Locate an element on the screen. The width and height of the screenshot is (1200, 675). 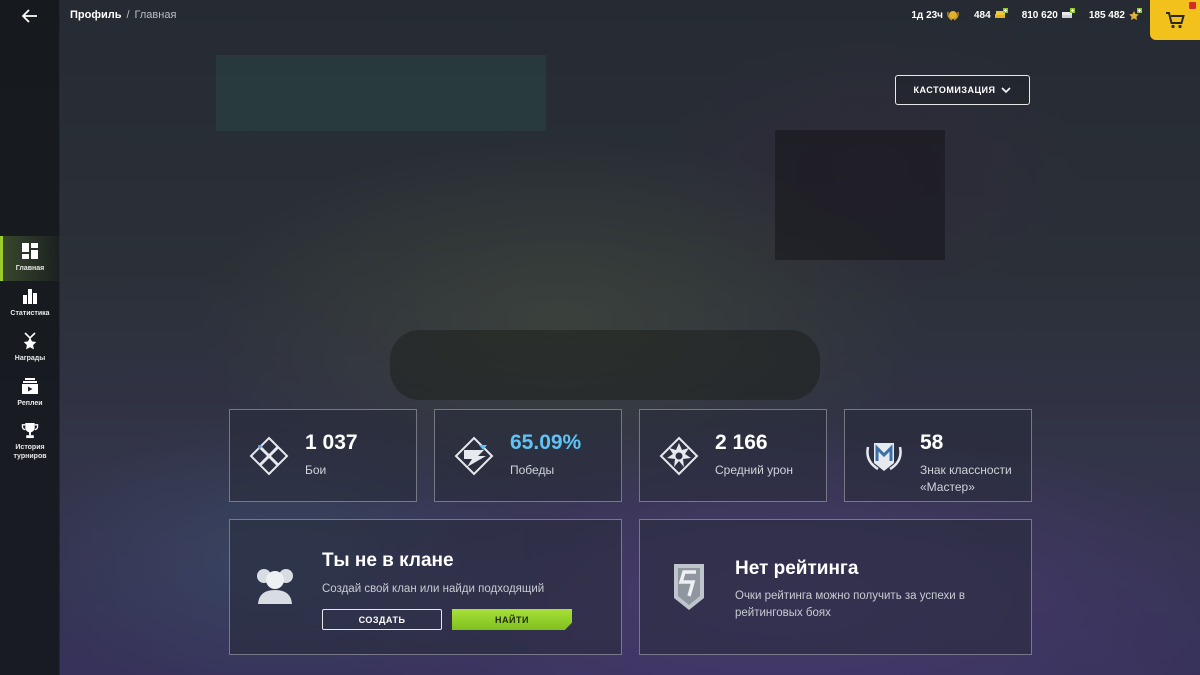
sidebar-item-label: Статистика is located at coordinates (30, 313).